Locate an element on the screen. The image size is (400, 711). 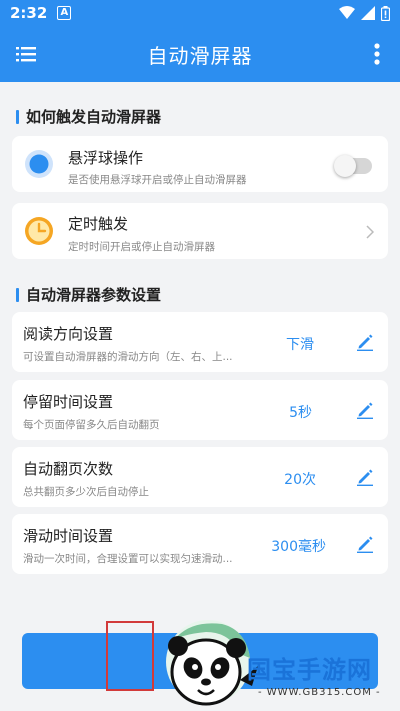
stay-time-setting: 停留时间设置 每个页面停留多久后自动翻页 5秒 is located at coordinates (200, 410).